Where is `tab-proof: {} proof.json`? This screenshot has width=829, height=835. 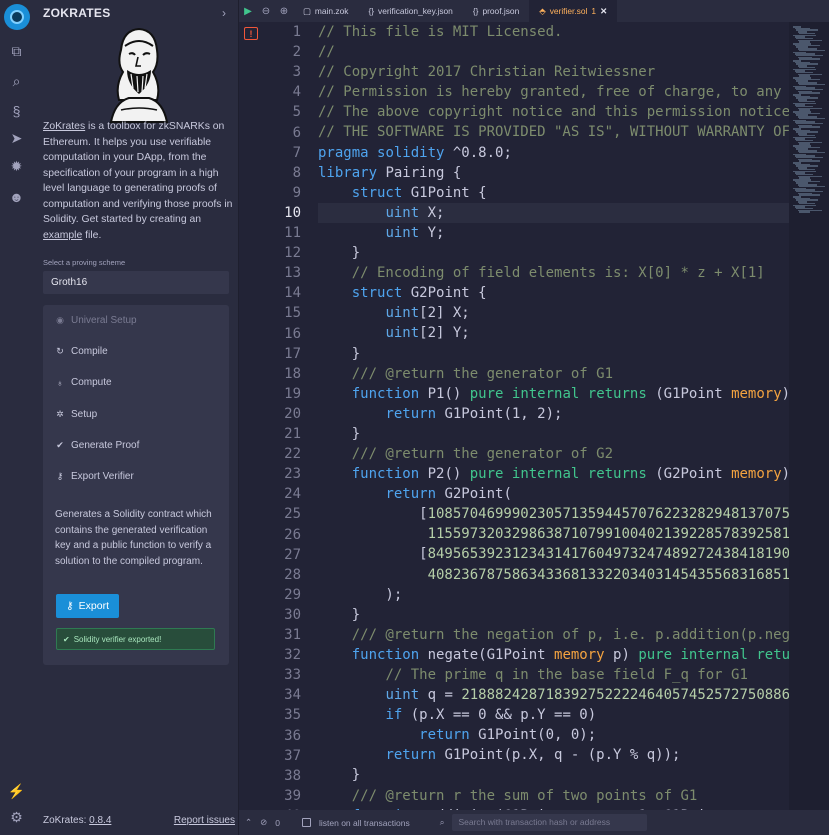 tab-proof: {} proof.json is located at coordinates (496, 11).